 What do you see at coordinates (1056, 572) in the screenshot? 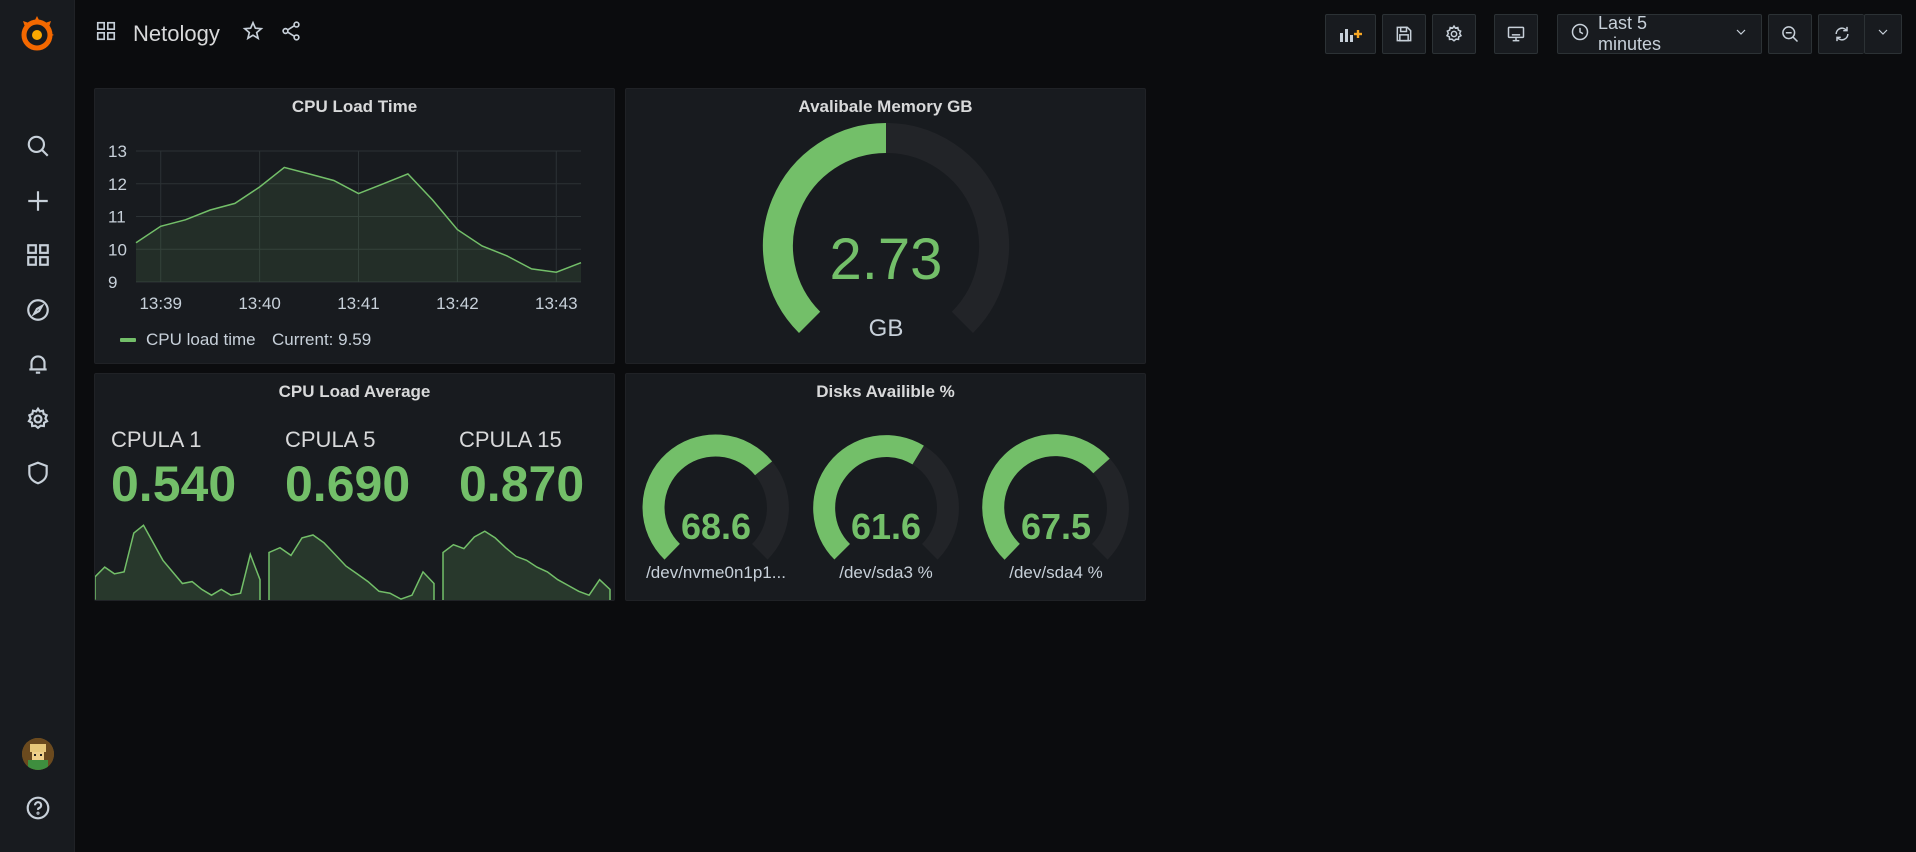
I see `gauge-label: /dev/sda4 %` at bounding box center [1056, 572].